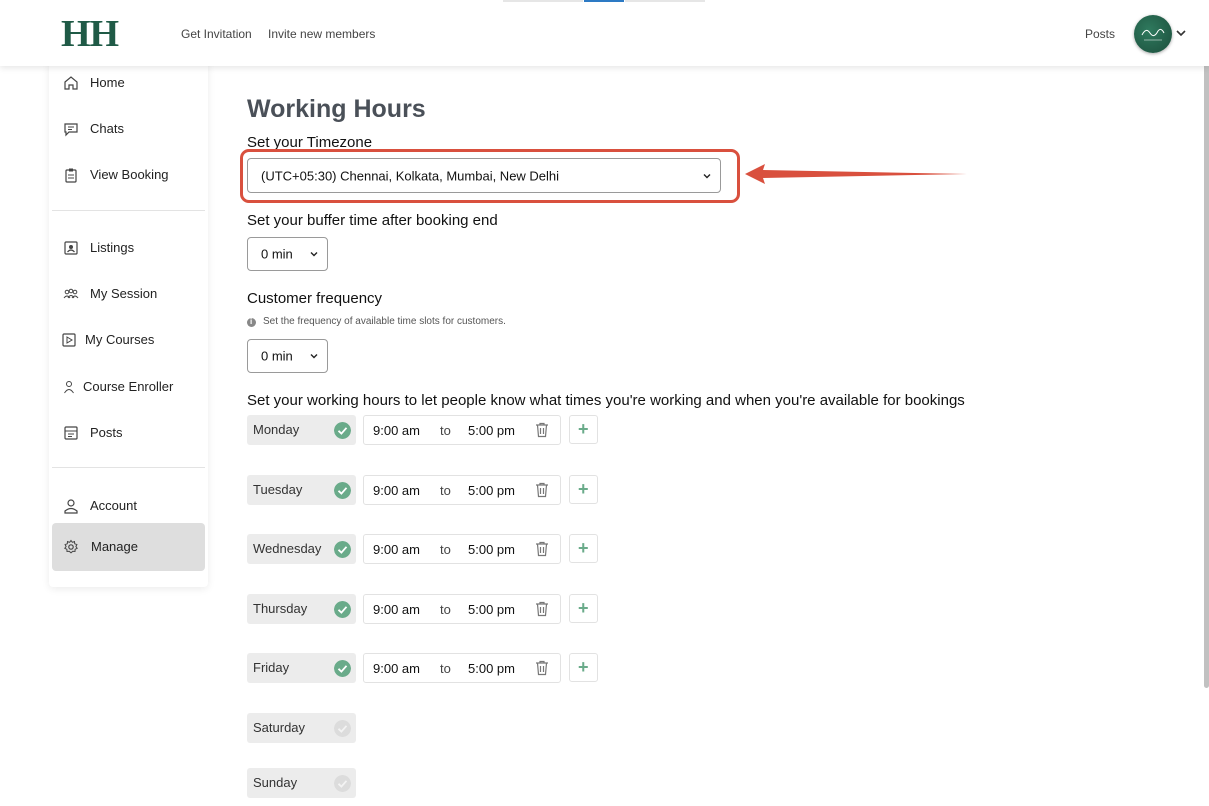 This screenshot has width=1209, height=806. What do you see at coordinates (321, 34) in the screenshot?
I see `invite-members-link: Invite new members` at bounding box center [321, 34].